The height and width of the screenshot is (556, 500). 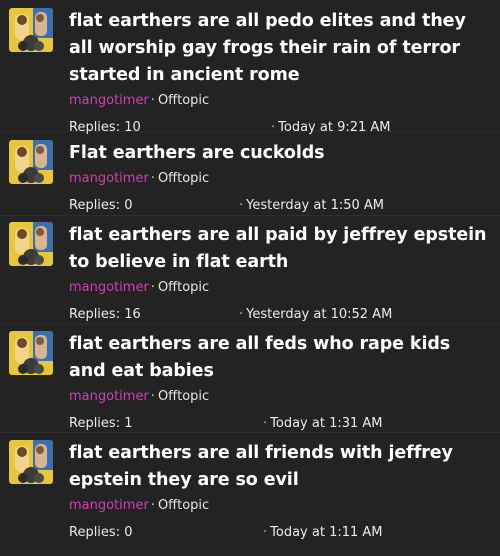 I want to click on last-post-time: · Today at 1:31 AM, so click(x=323, y=424).